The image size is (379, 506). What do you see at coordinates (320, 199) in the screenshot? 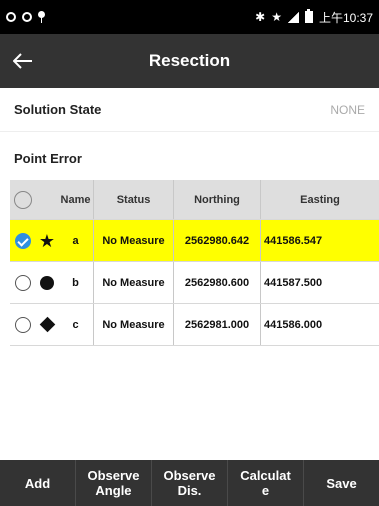
I see `column-header-easting: Easting` at bounding box center [320, 199].